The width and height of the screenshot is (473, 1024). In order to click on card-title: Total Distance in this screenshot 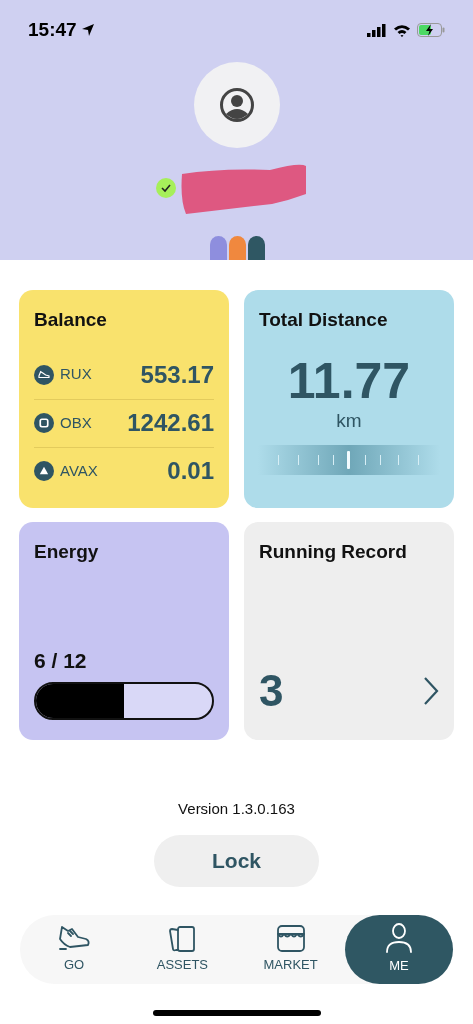, I will do `click(323, 320)`.